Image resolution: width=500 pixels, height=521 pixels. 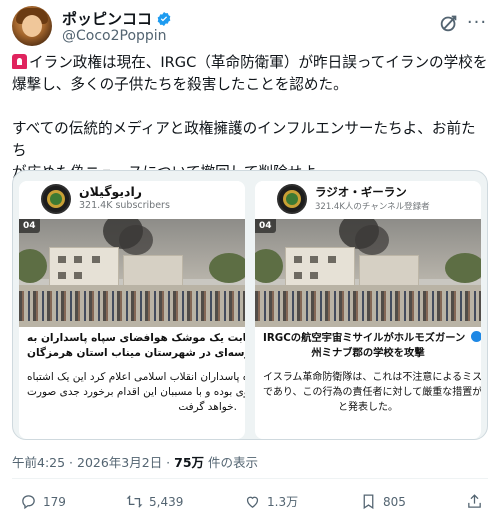 I want to click on tweet-line-3: すべての伝統的メディアと政権擁護のインフルエンサーたちよ、お前たち, so click(x=244, y=139).